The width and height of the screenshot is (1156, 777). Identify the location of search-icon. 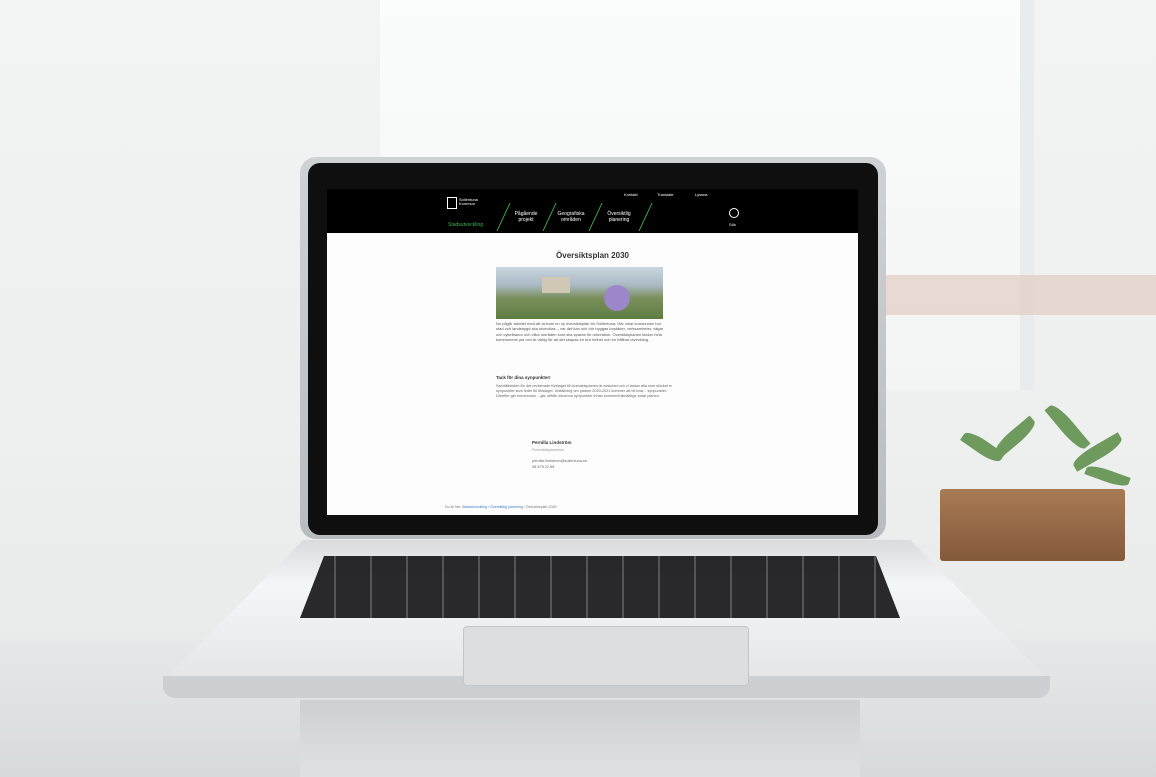
(734, 213).